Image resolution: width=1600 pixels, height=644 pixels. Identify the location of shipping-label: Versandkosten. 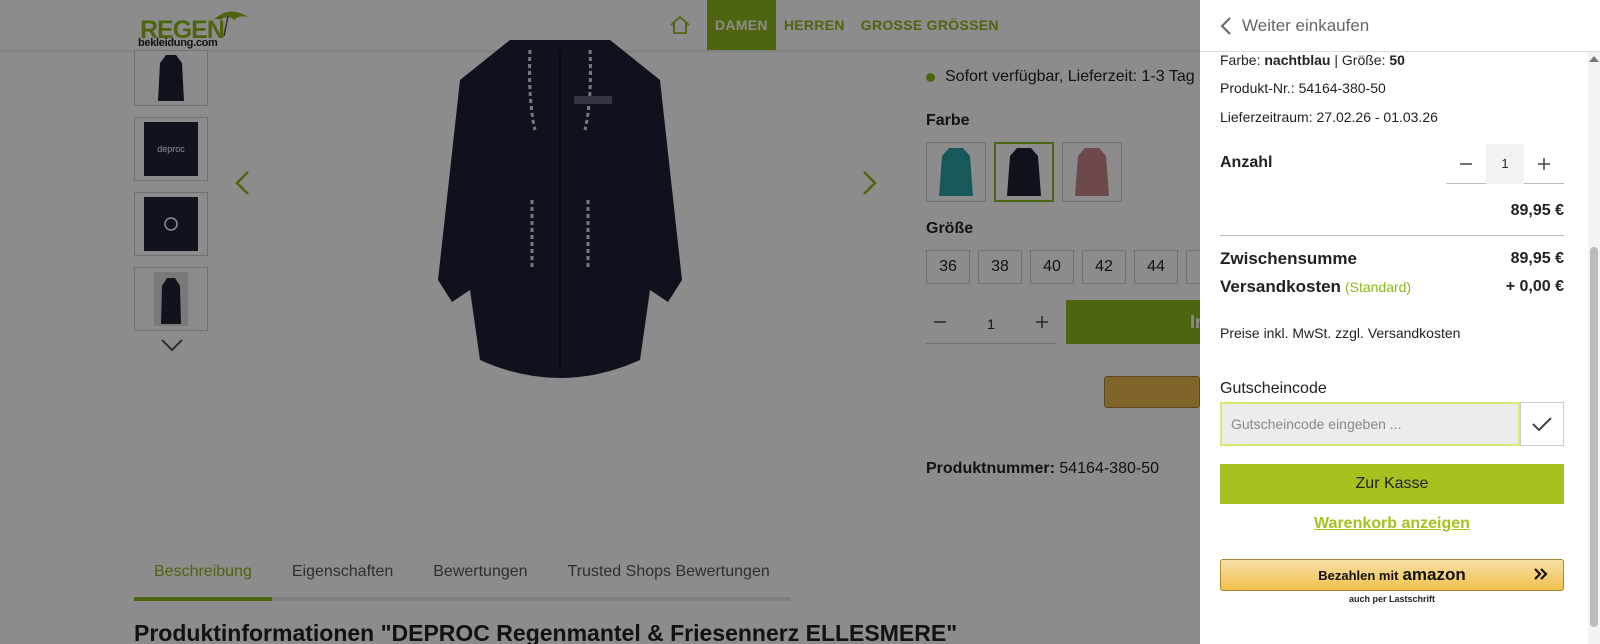
(1280, 286).